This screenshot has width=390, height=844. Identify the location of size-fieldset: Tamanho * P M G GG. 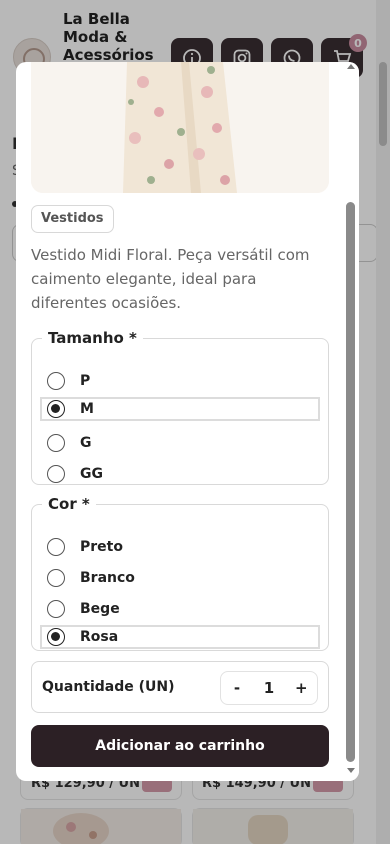
(180, 407).